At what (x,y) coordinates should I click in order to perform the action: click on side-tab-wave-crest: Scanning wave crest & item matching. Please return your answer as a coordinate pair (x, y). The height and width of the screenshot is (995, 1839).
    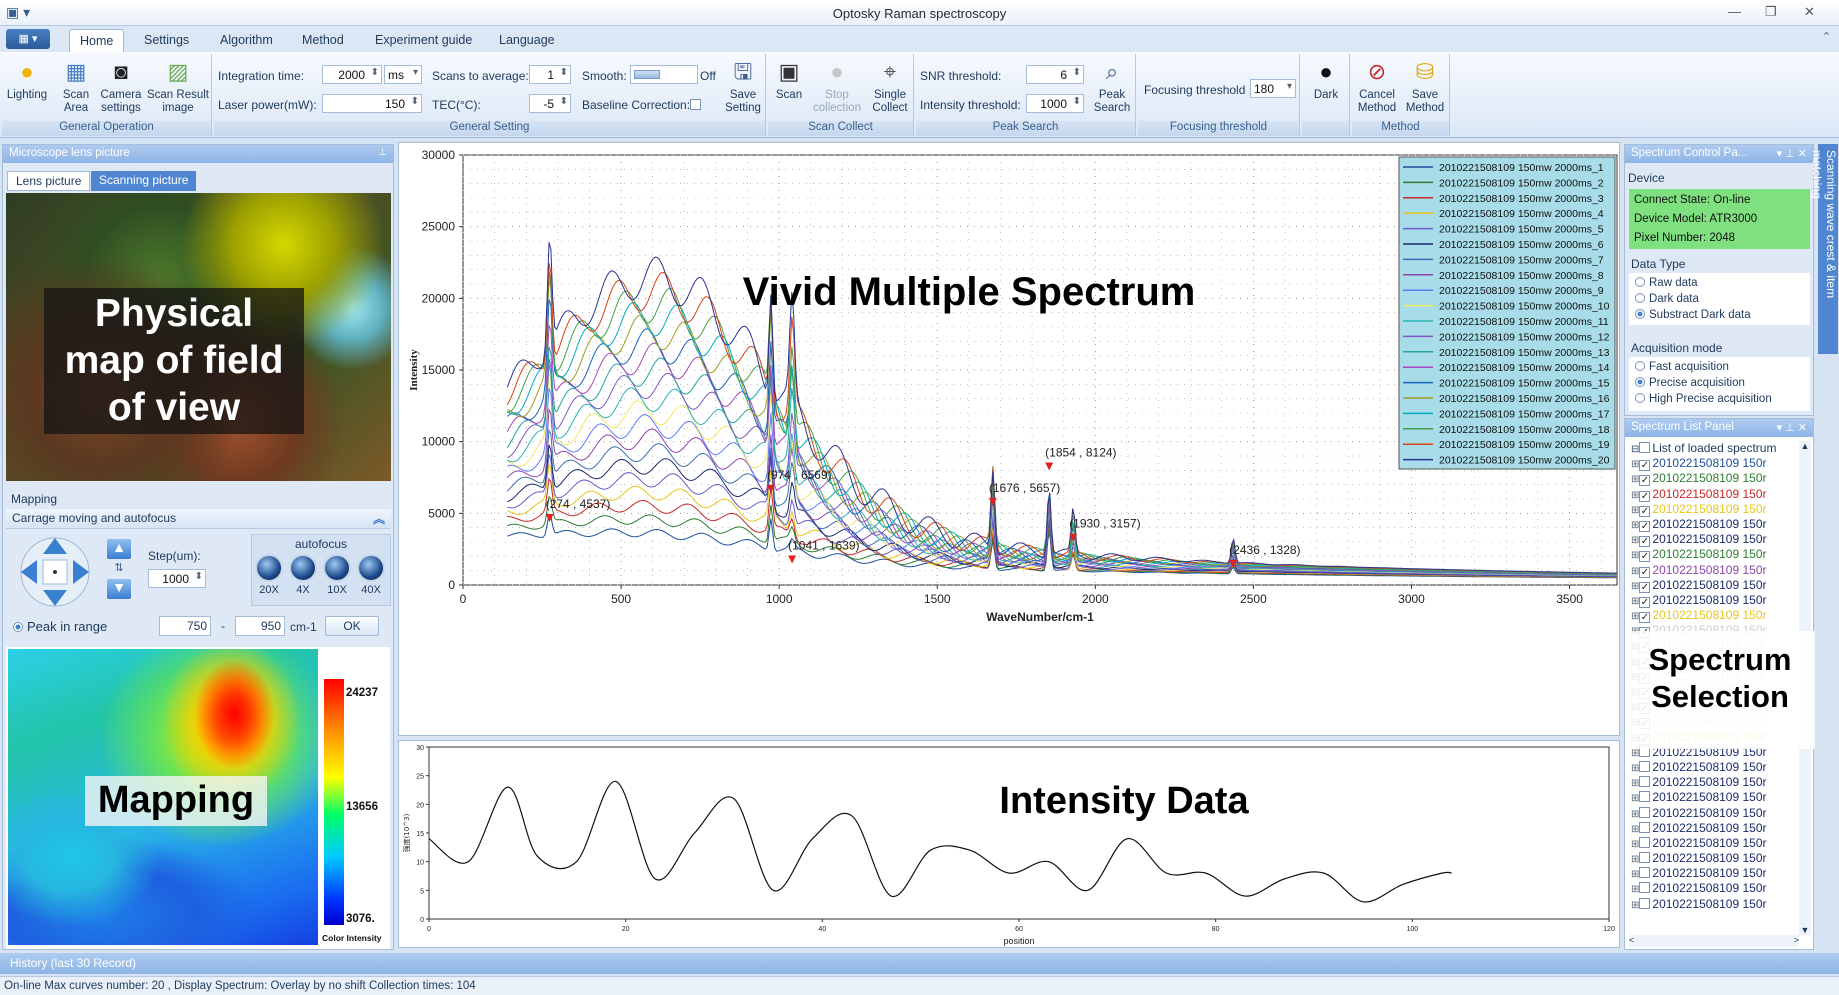
    Looking at the image, I should click on (1824, 249).